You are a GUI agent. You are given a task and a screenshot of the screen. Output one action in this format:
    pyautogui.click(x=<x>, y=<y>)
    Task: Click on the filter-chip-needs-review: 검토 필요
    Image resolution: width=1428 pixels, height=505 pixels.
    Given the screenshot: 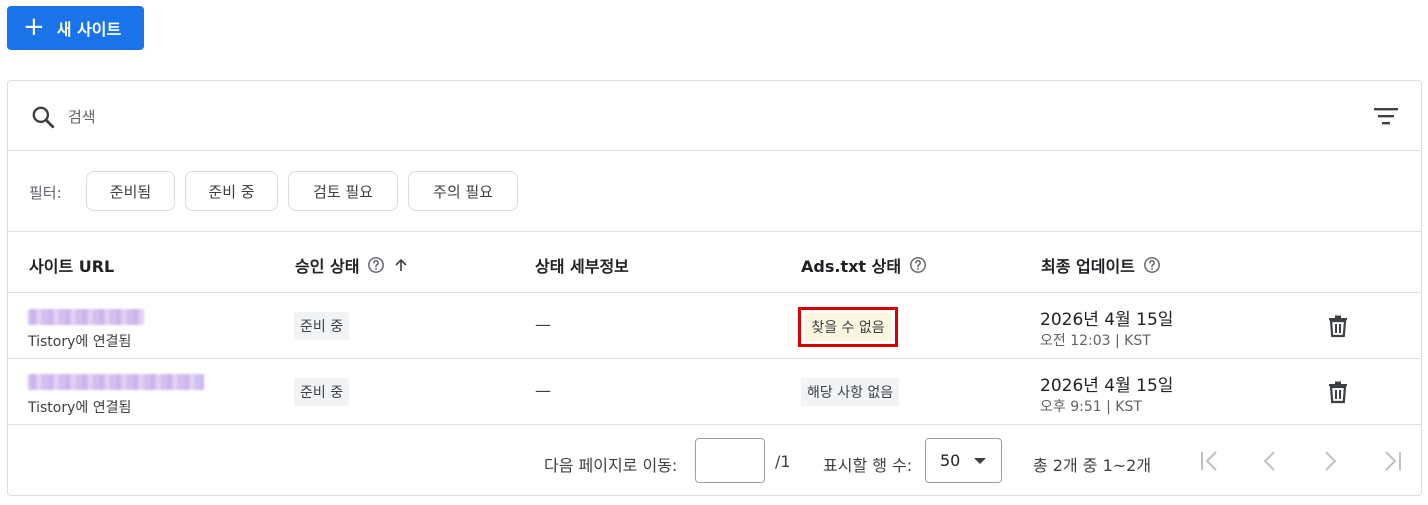 What is the action you would take?
    pyautogui.click(x=343, y=191)
    